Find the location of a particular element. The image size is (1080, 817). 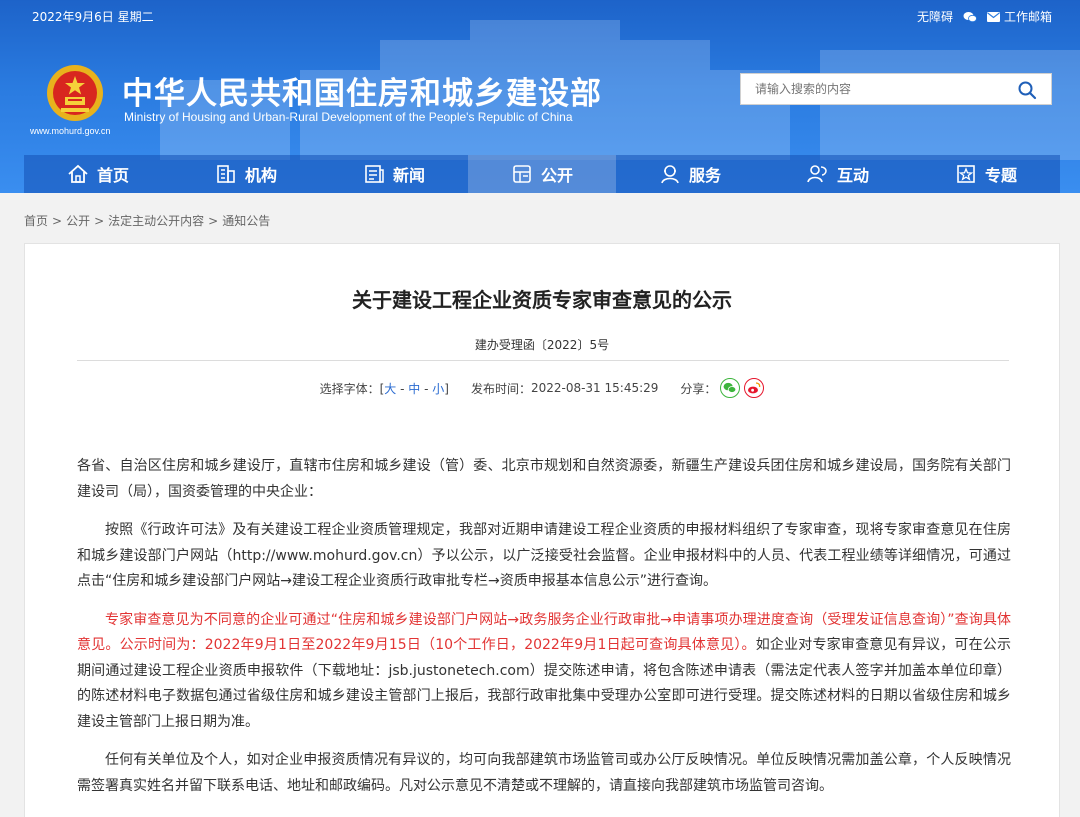

font-size-close: ] is located at coordinates (446, 388).